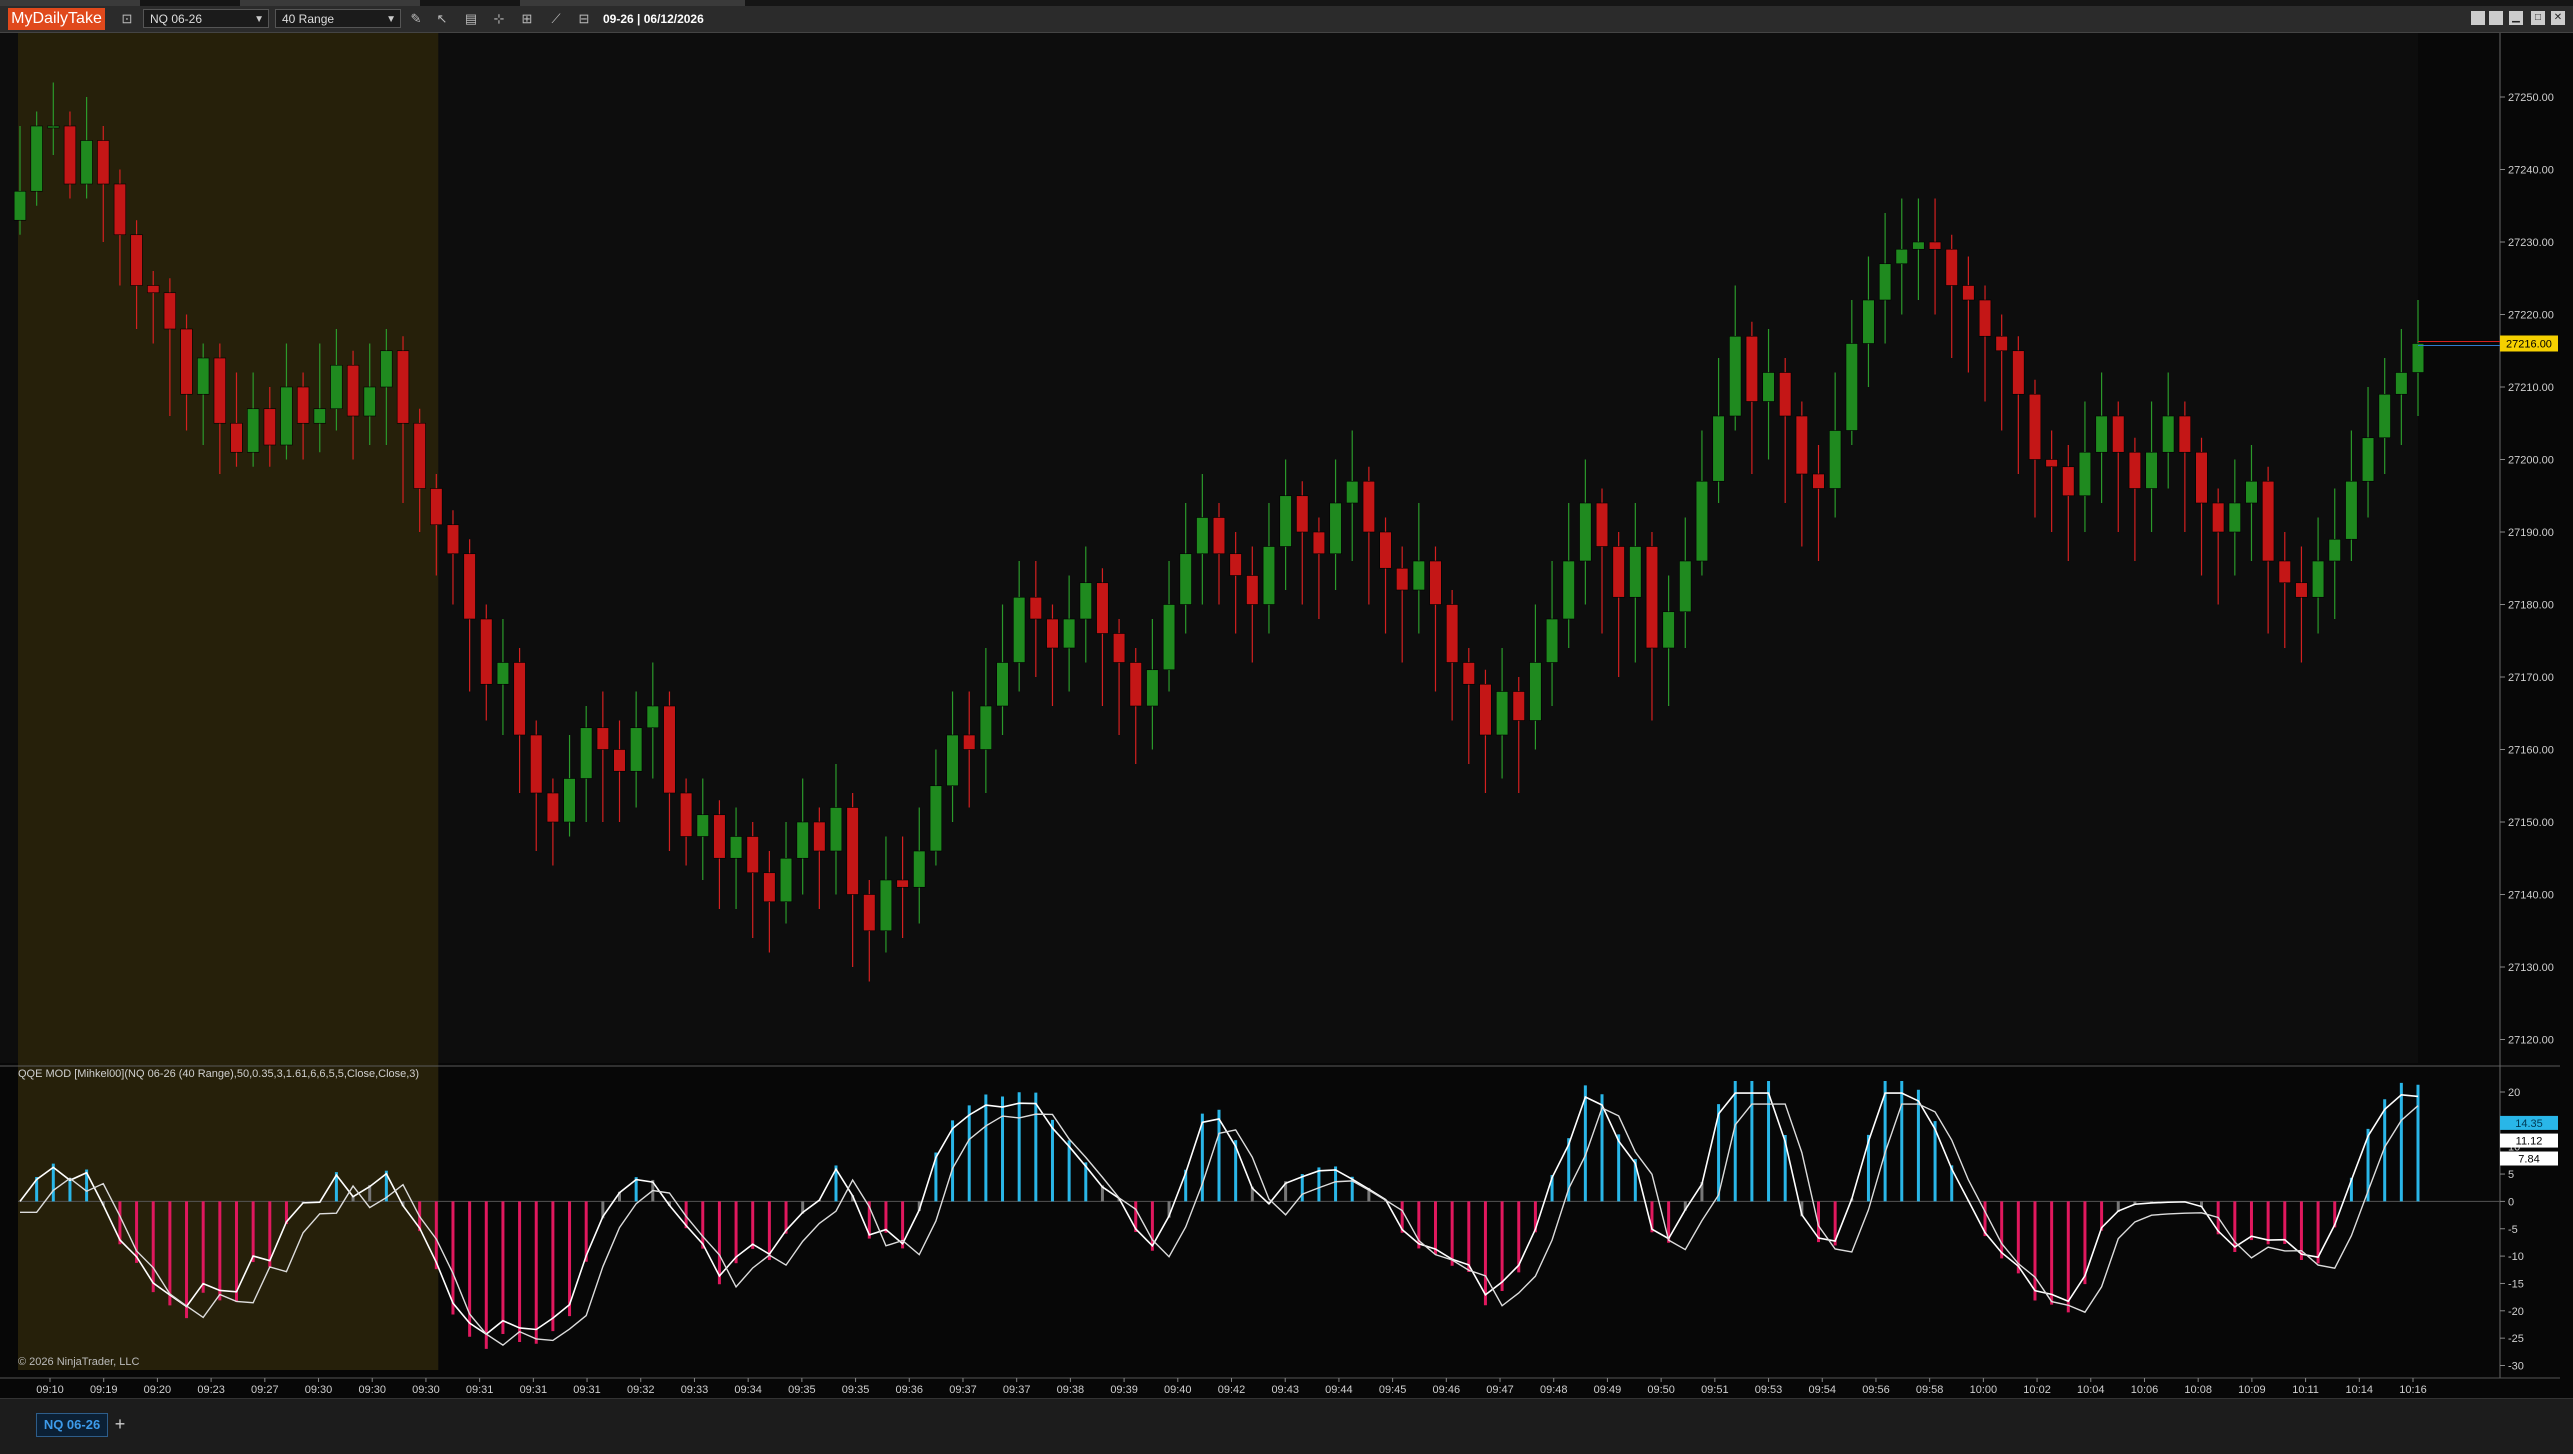 The height and width of the screenshot is (1454, 2573). Describe the element at coordinates (2478, 18) in the screenshot. I see `restore-icon` at that location.